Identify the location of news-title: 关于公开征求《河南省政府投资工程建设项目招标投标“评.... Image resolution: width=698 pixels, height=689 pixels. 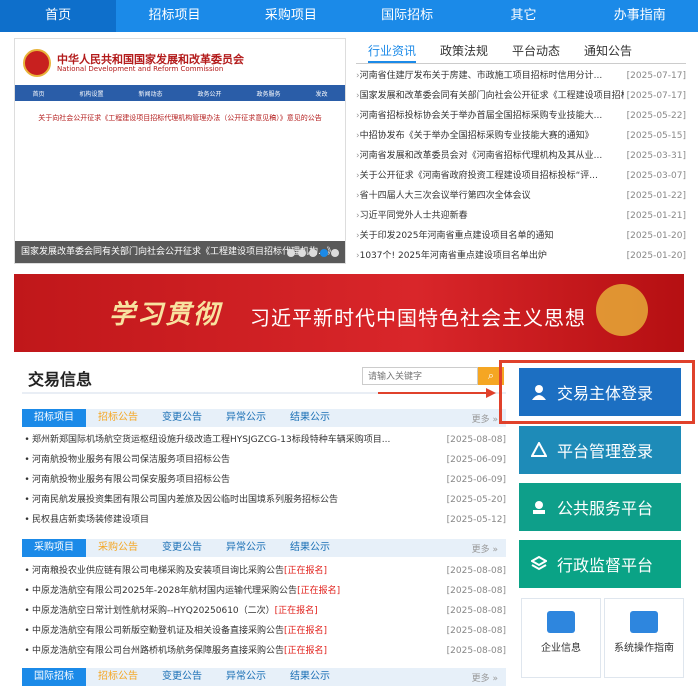
(492, 176).